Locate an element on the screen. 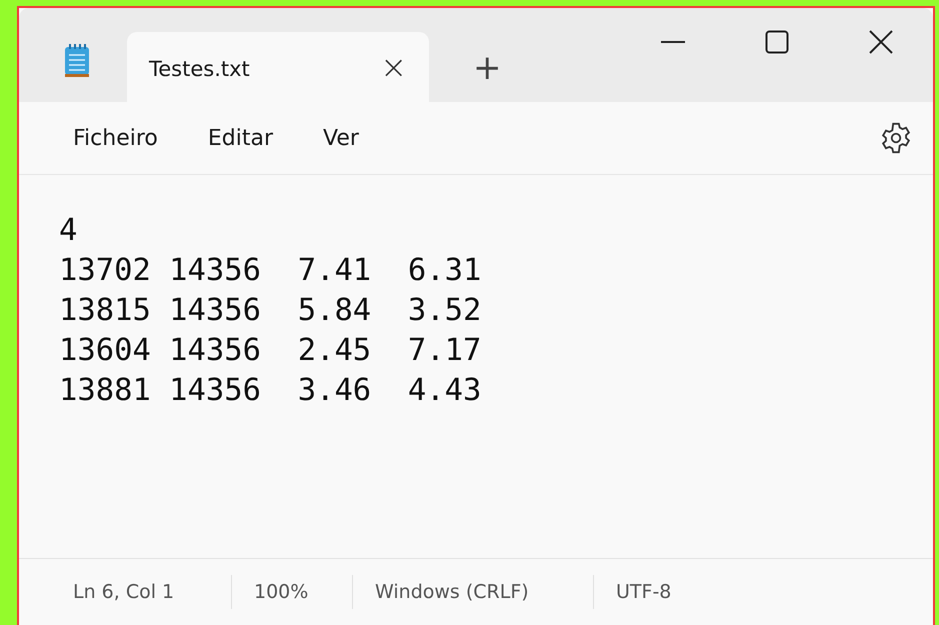 This screenshot has height=625, width=939. text-line: 13815 14356 5.84 3.52 is located at coordinates (270, 311).